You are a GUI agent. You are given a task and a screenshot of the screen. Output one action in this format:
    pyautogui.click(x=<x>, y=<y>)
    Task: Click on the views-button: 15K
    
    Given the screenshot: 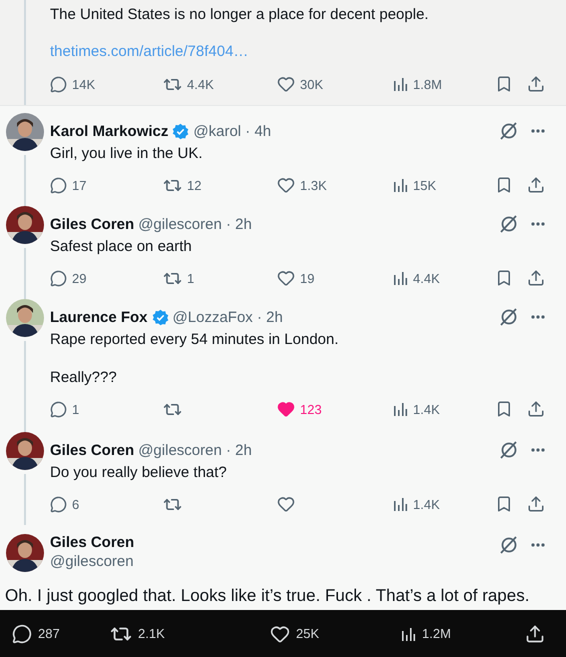 What is the action you would take?
    pyautogui.click(x=442, y=185)
    